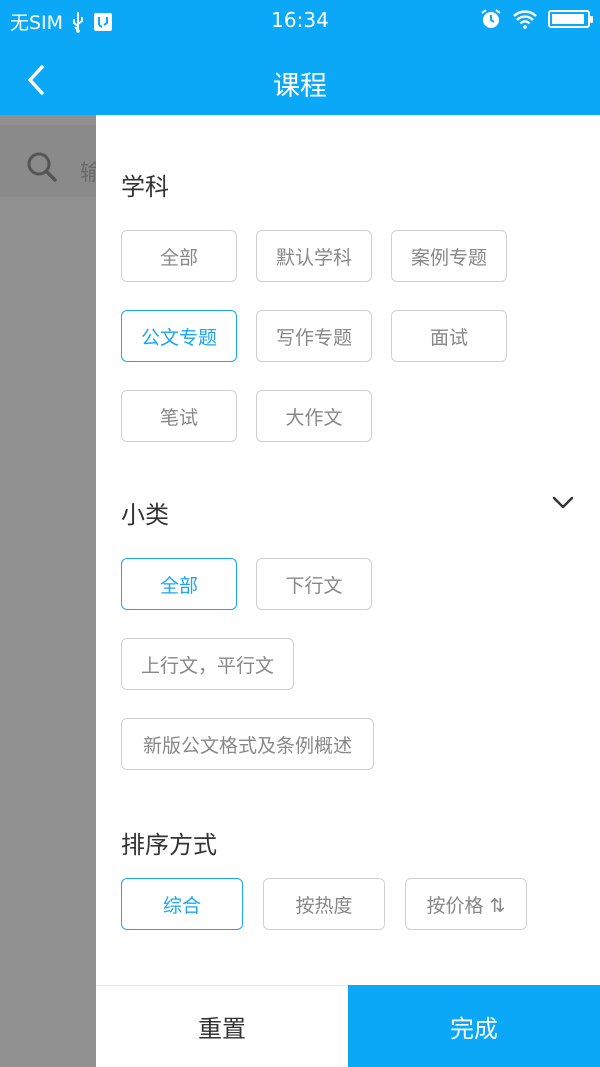 The width and height of the screenshot is (600, 1067). Describe the element at coordinates (314, 416) in the screenshot. I see `subject-chip: 大作文` at that location.